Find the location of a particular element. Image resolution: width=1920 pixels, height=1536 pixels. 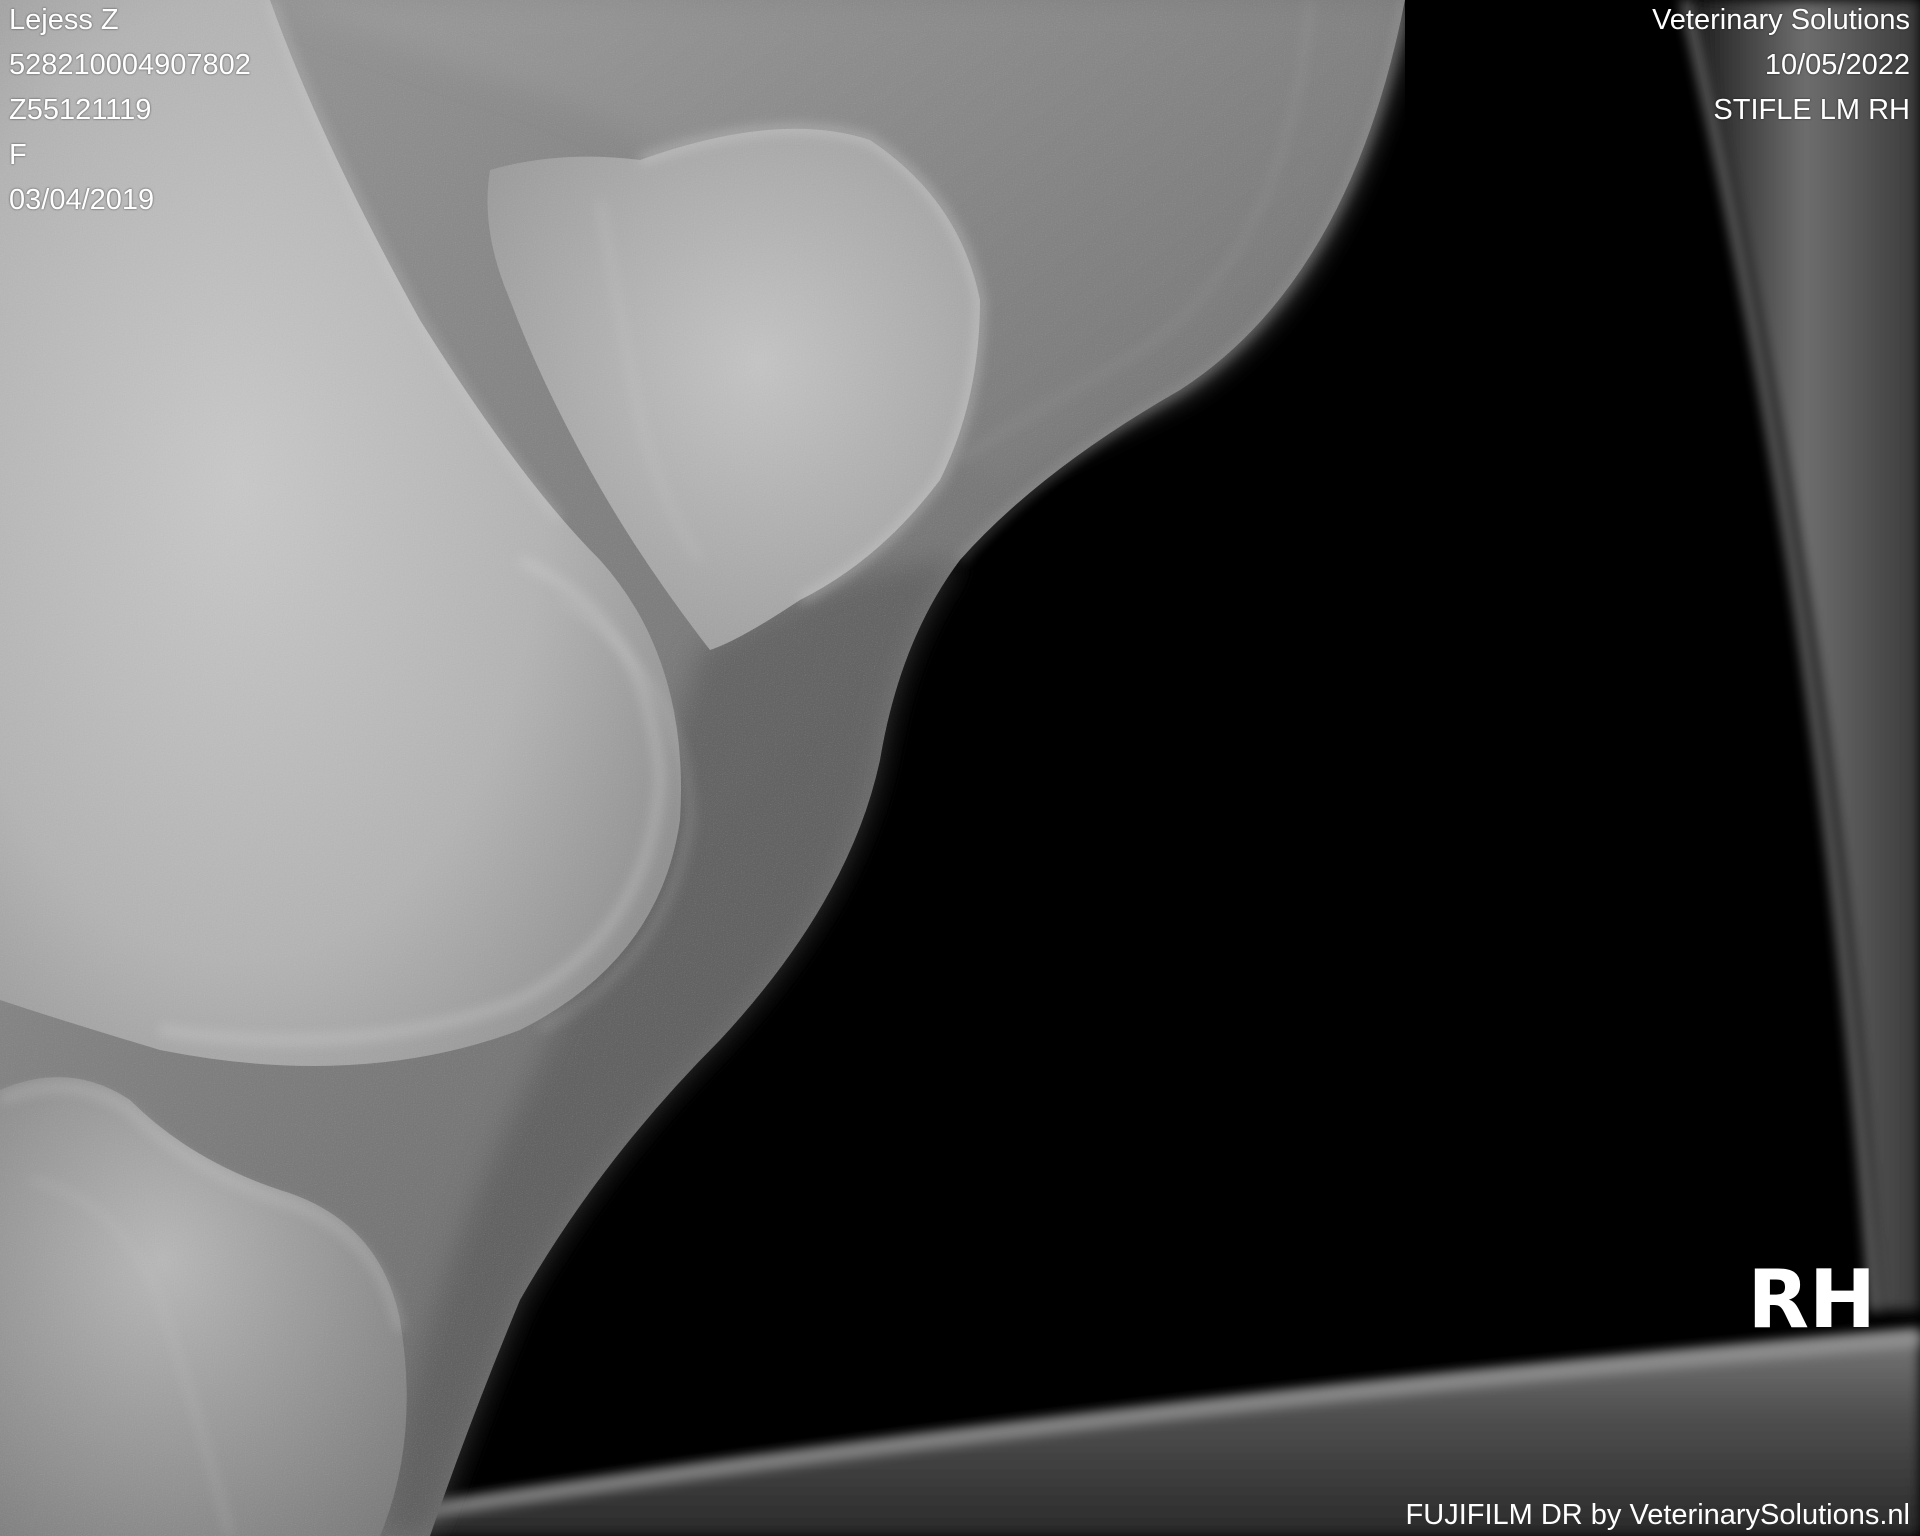

patient-birth-date: 03/04/2019 is located at coordinates (82, 200).